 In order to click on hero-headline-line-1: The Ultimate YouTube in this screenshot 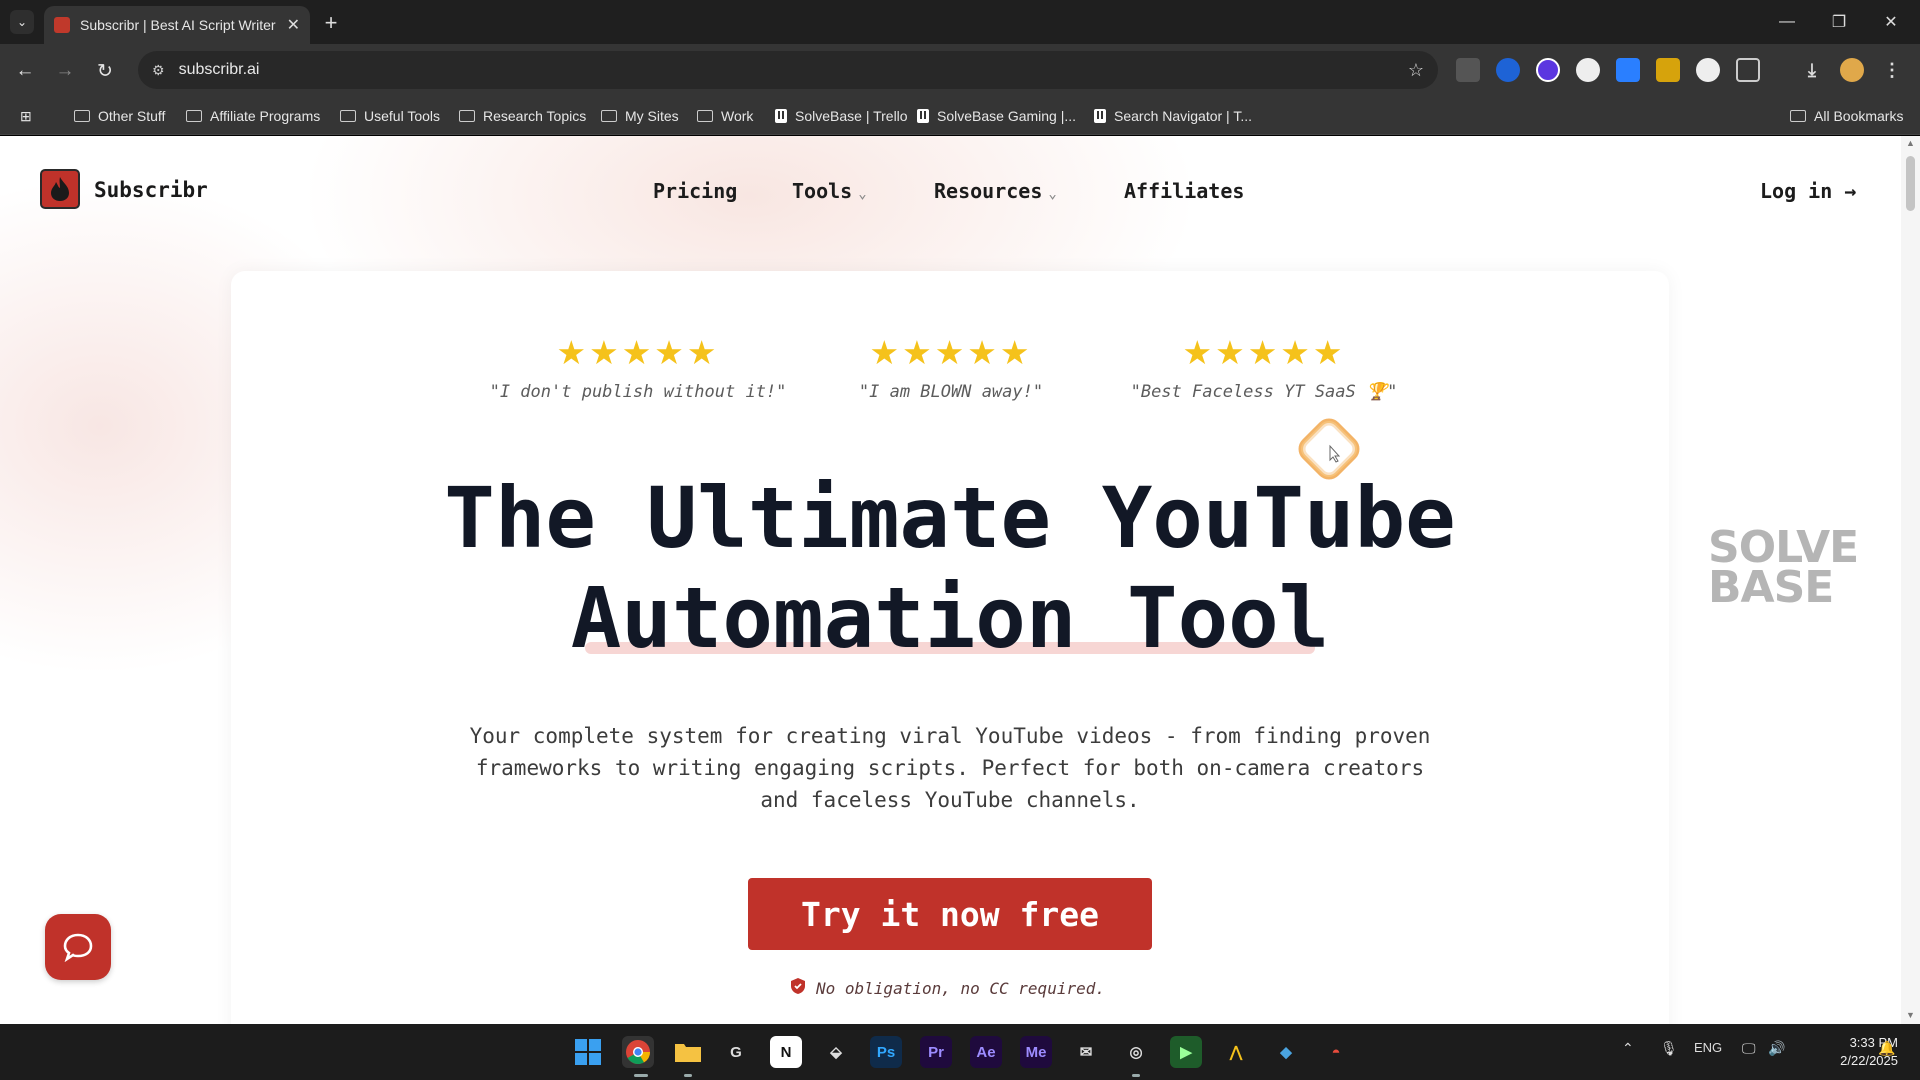, I will do `click(950, 518)`.